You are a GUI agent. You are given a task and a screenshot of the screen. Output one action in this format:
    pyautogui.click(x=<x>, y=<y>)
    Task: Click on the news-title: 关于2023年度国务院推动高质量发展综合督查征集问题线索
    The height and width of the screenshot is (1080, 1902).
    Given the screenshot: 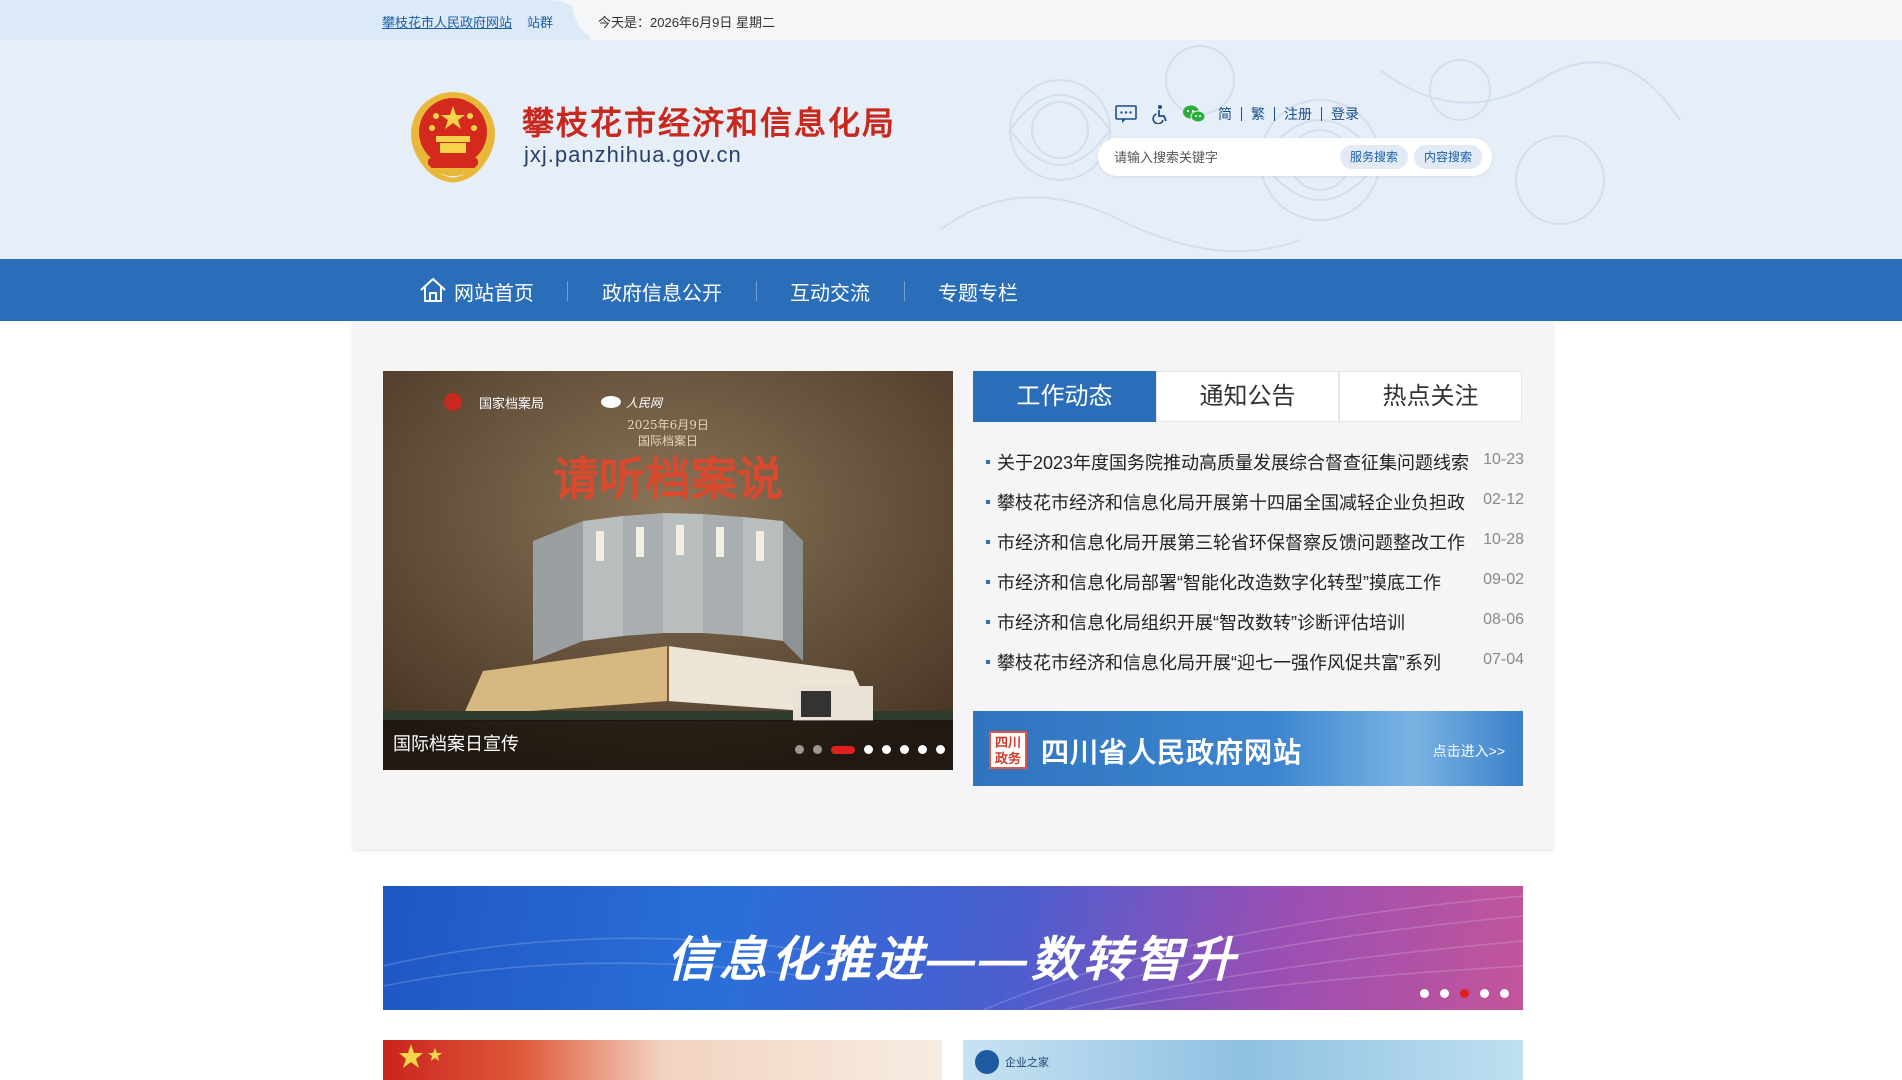 What is the action you would take?
    pyautogui.click(x=1237, y=462)
    